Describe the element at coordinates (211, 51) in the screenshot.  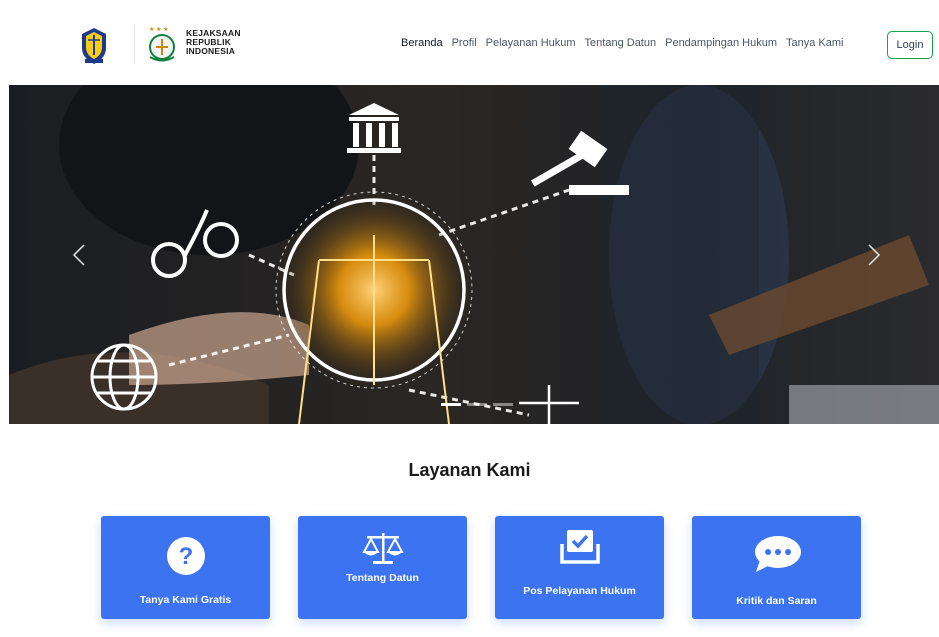
I see `brand-line: INDONESIA` at that location.